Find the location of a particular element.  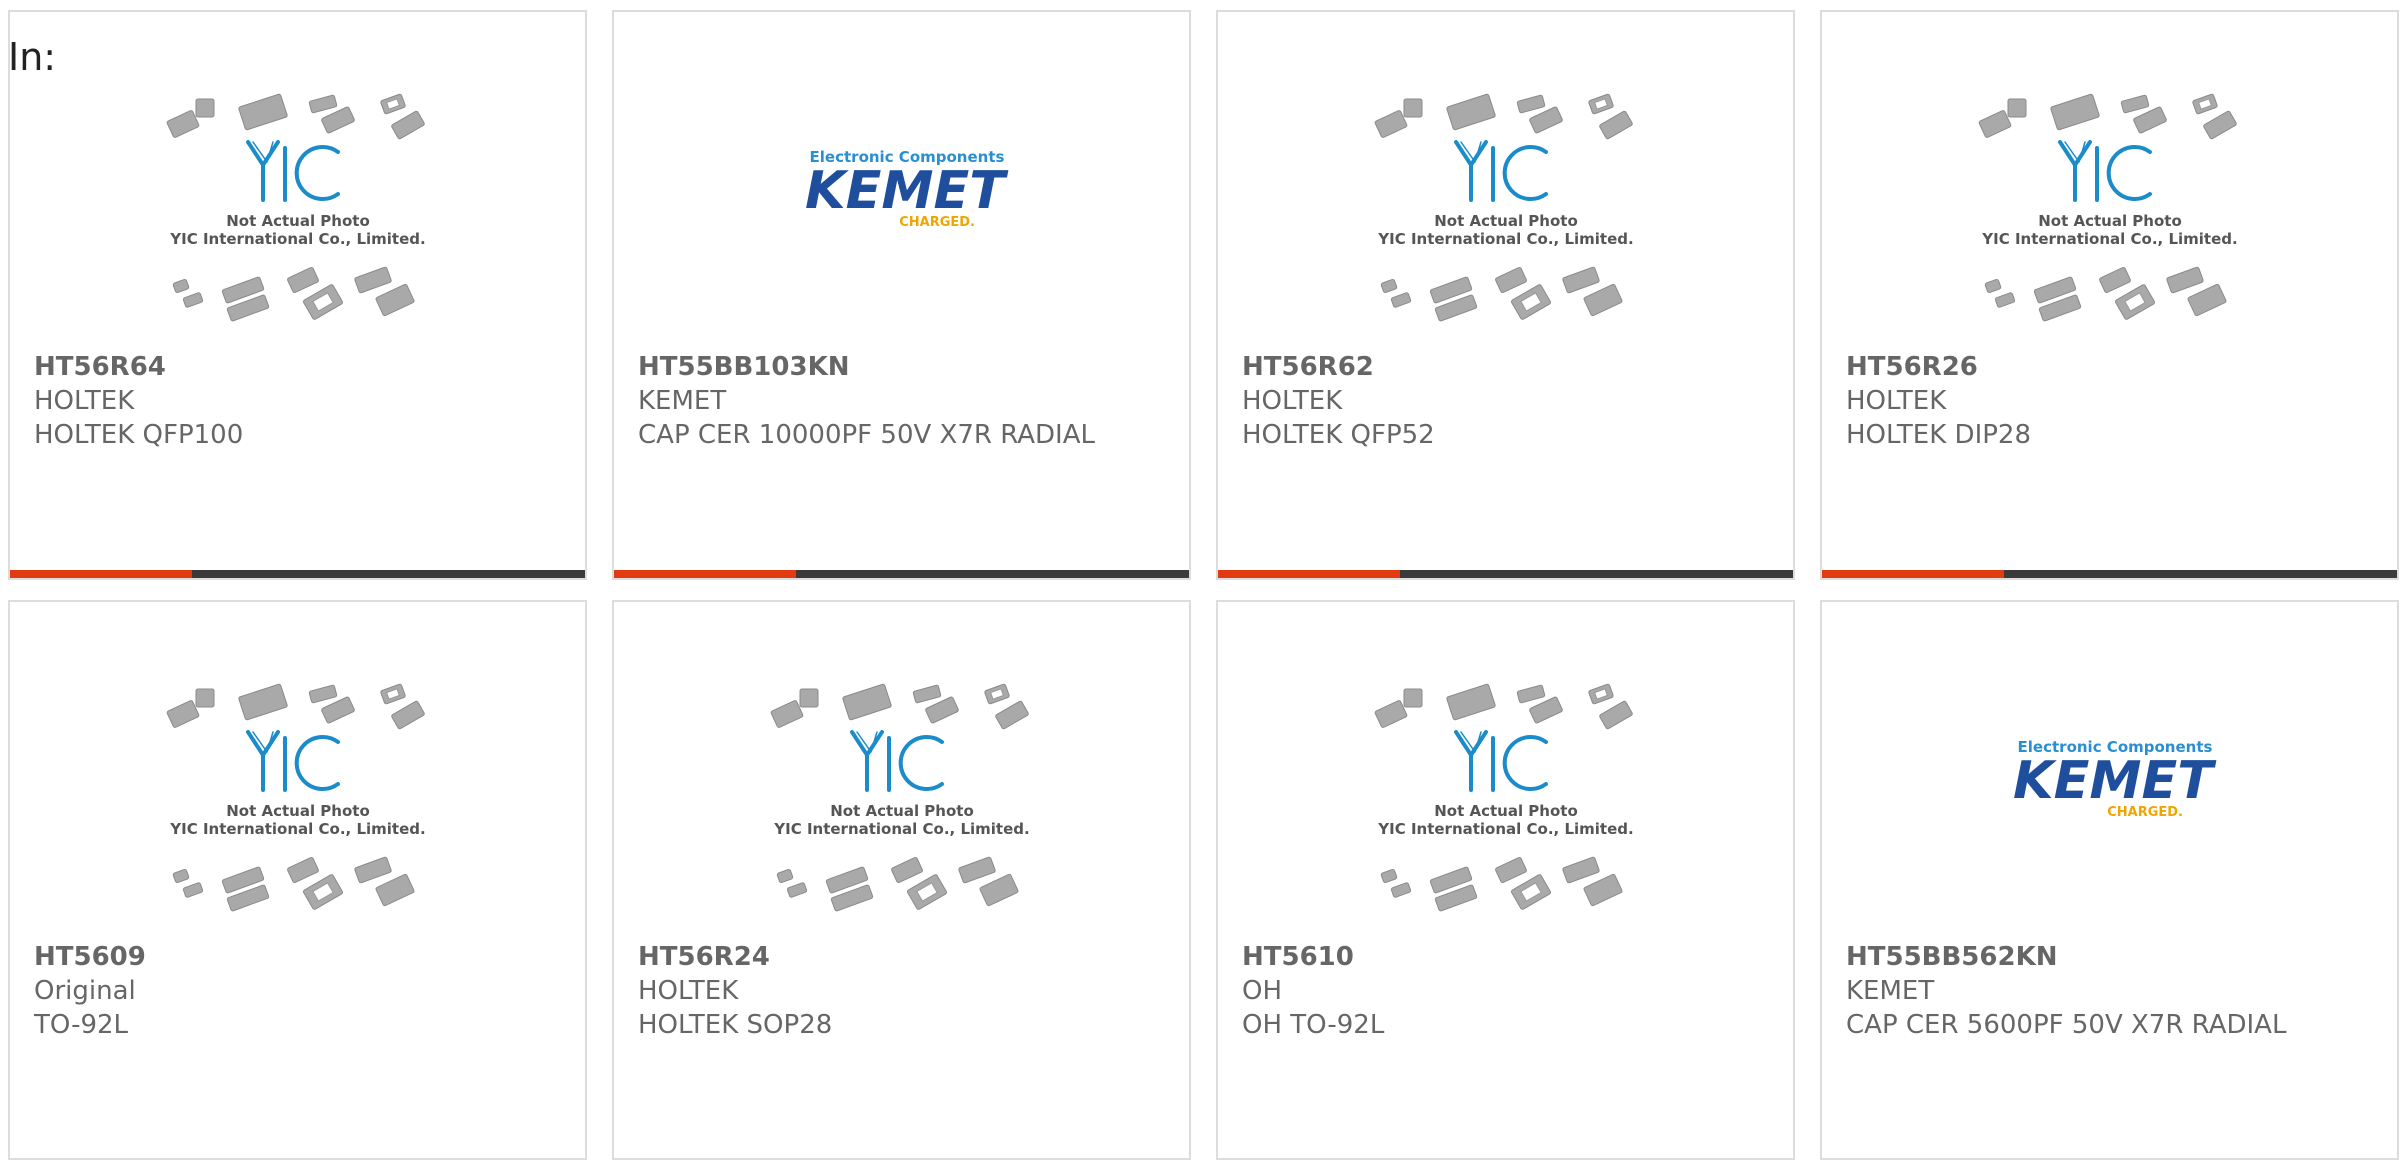

product-info: HT56R64 HOLTEK HOLTEK QFP100 is located at coordinates (297, 401).